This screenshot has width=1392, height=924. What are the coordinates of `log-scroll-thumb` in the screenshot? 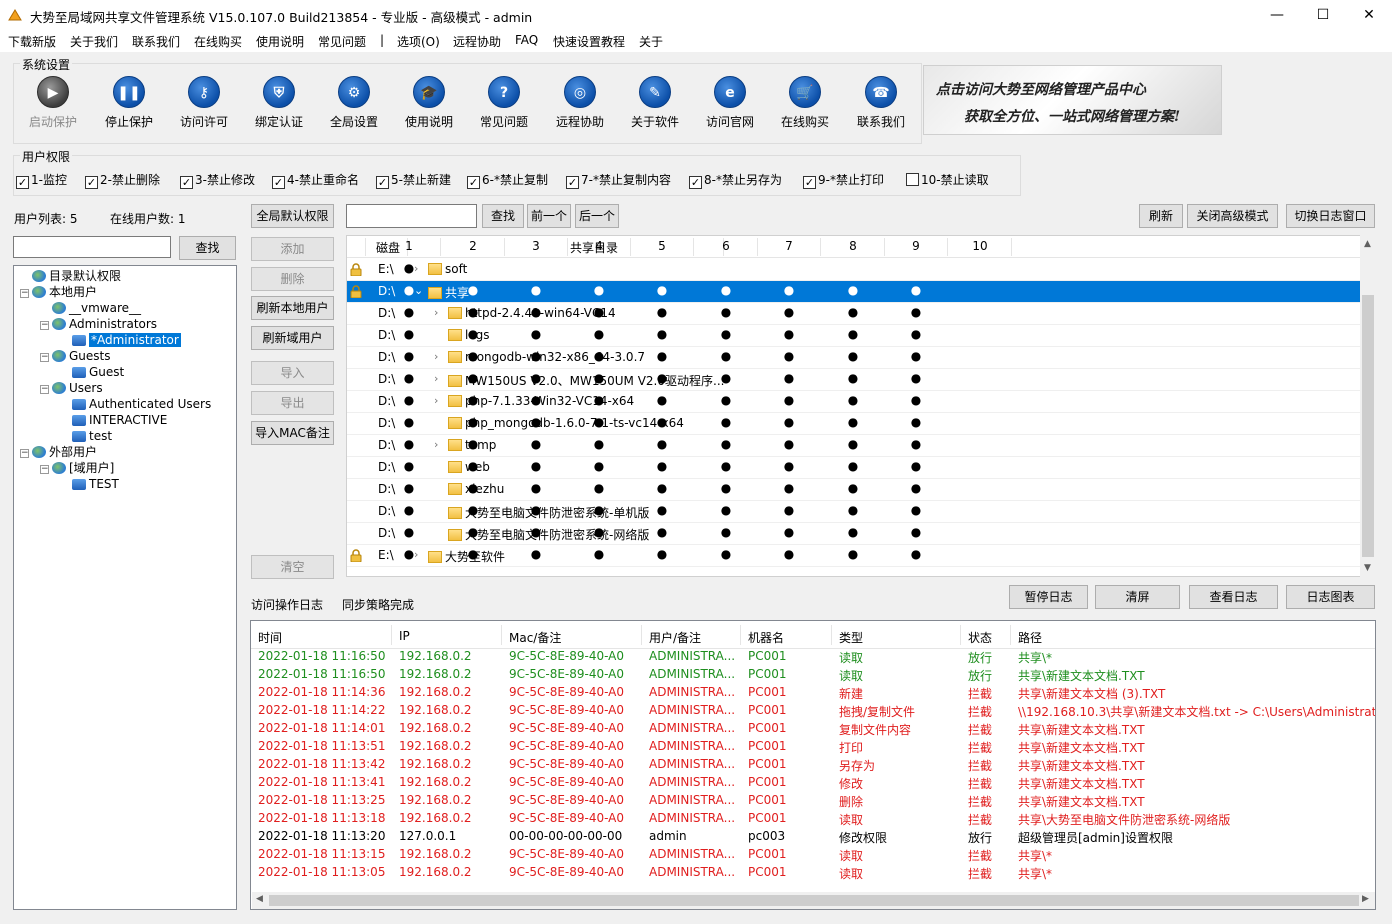 It's located at (814, 900).